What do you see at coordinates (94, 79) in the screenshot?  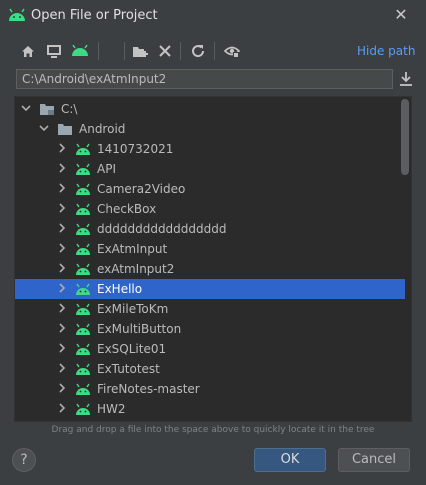 I see `path-input-value: C:\Android\exAtmInput2` at bounding box center [94, 79].